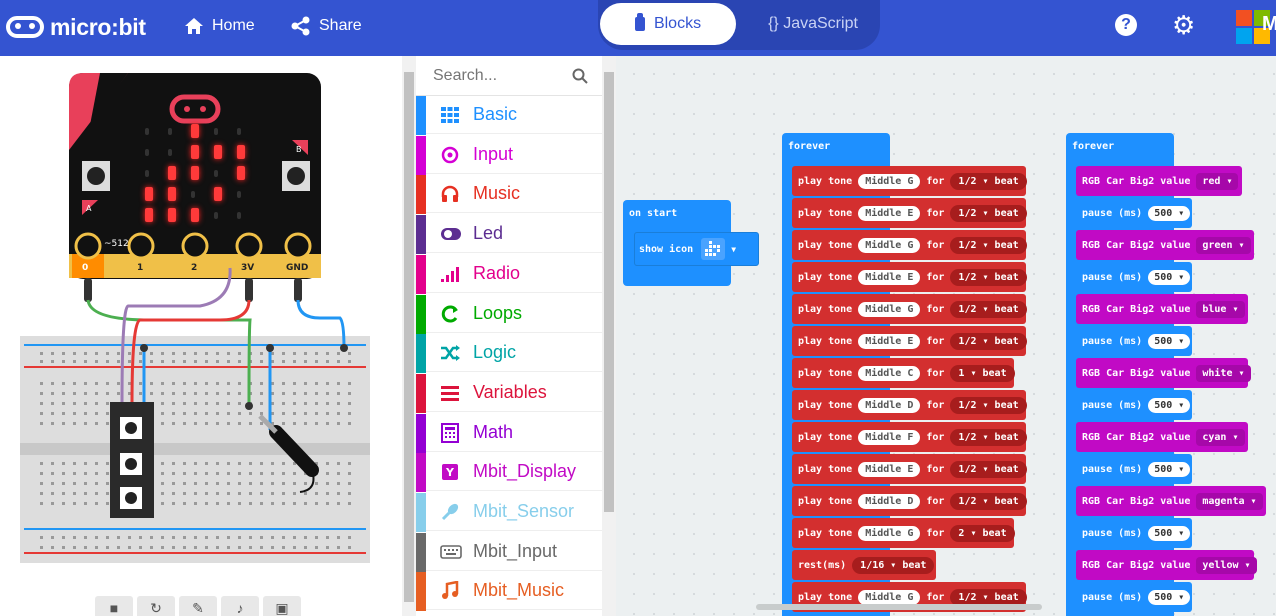 The width and height of the screenshot is (1276, 616). What do you see at coordinates (326, 26) in the screenshot?
I see `share-button: Share` at bounding box center [326, 26].